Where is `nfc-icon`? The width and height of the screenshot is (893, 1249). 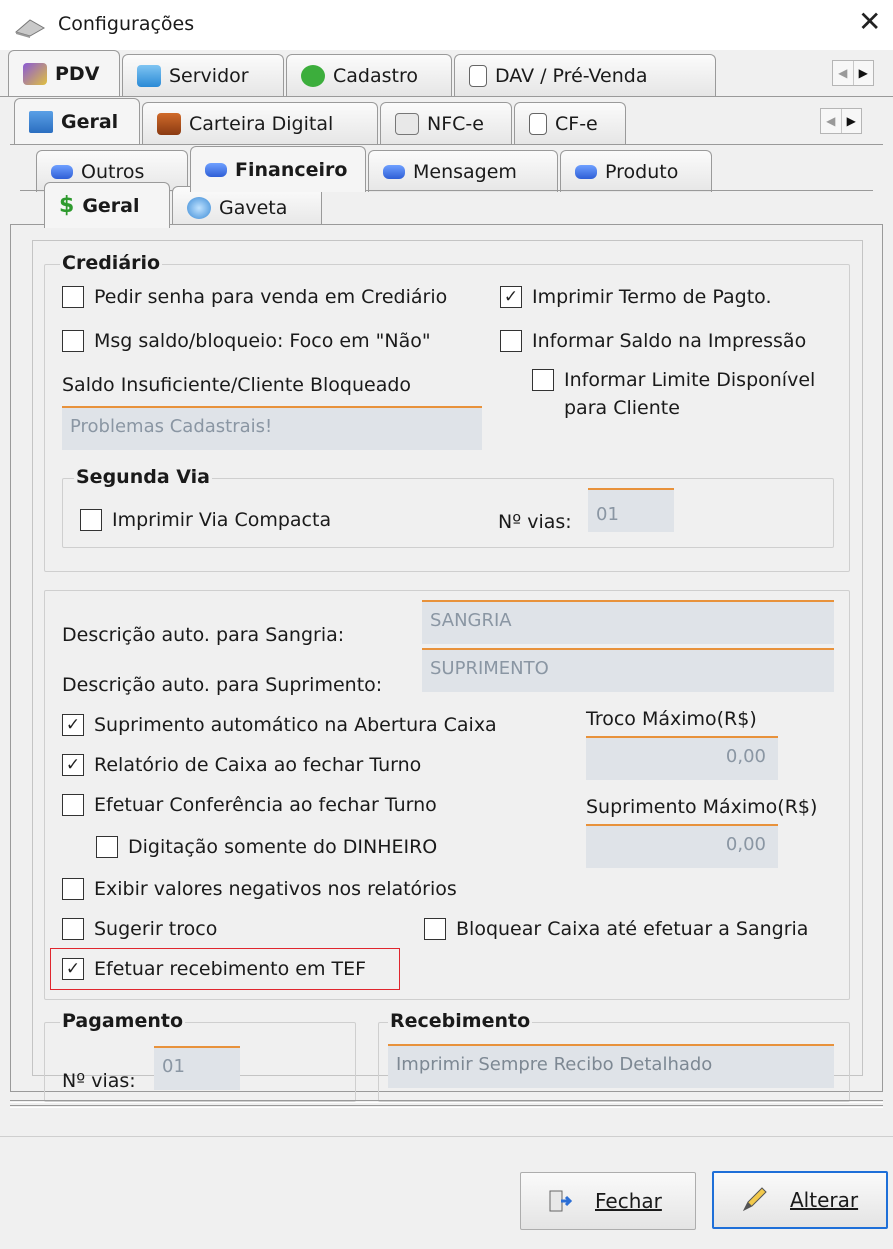 nfc-icon is located at coordinates (407, 123).